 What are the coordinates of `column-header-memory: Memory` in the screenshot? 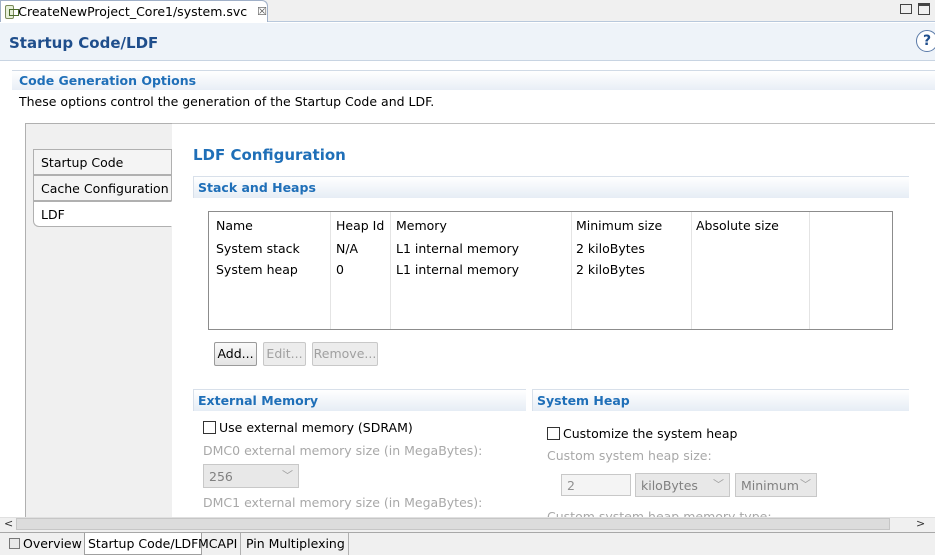 It's located at (421, 225).